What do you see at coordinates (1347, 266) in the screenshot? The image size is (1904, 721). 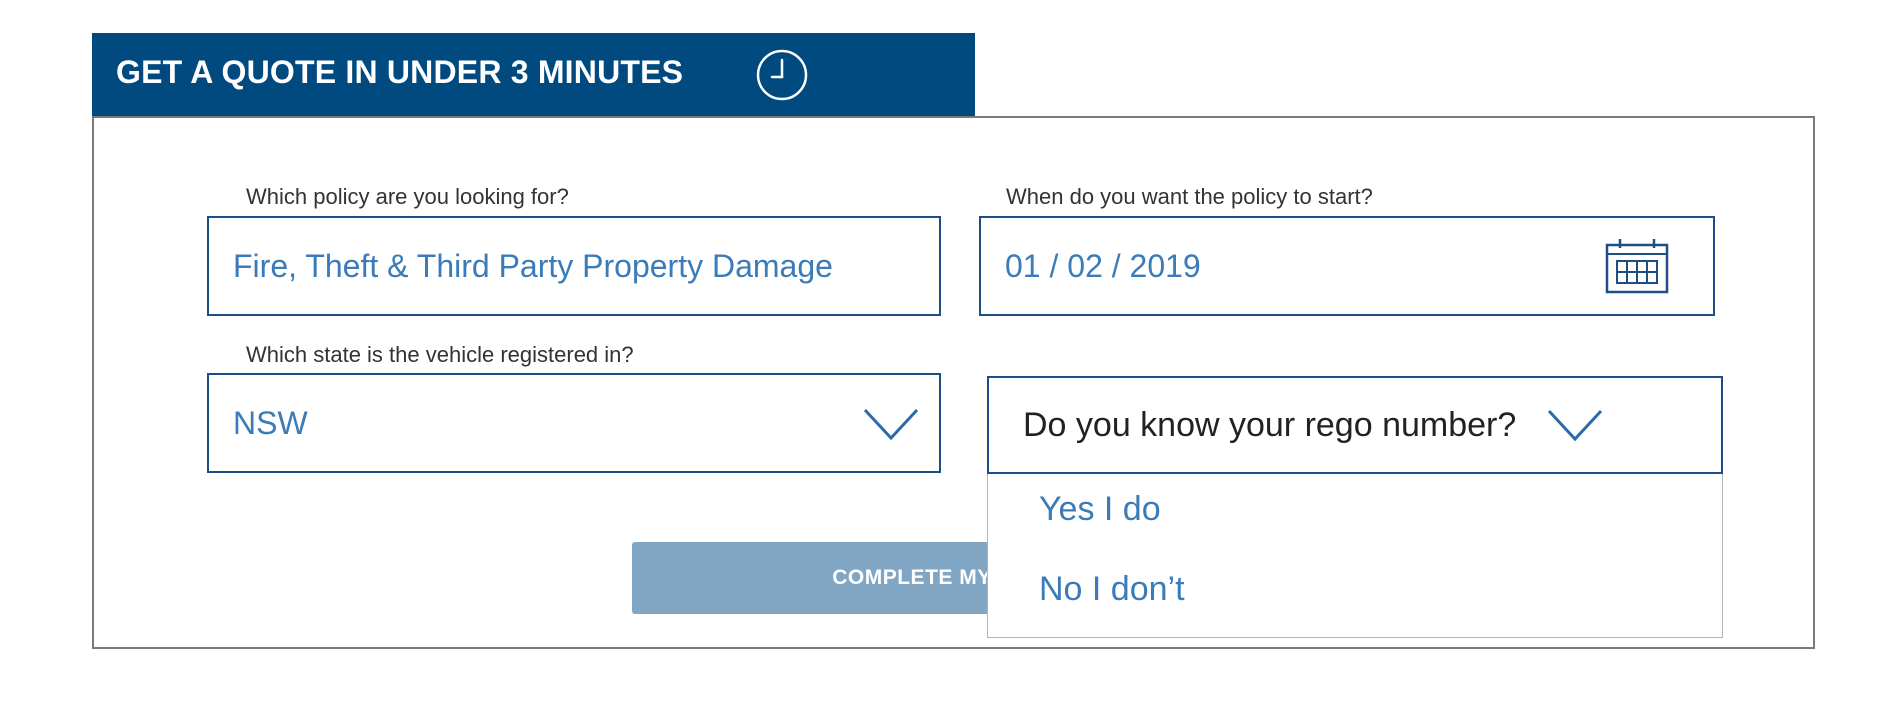 I see `start-date-field: 01 / 02 / 2019` at bounding box center [1347, 266].